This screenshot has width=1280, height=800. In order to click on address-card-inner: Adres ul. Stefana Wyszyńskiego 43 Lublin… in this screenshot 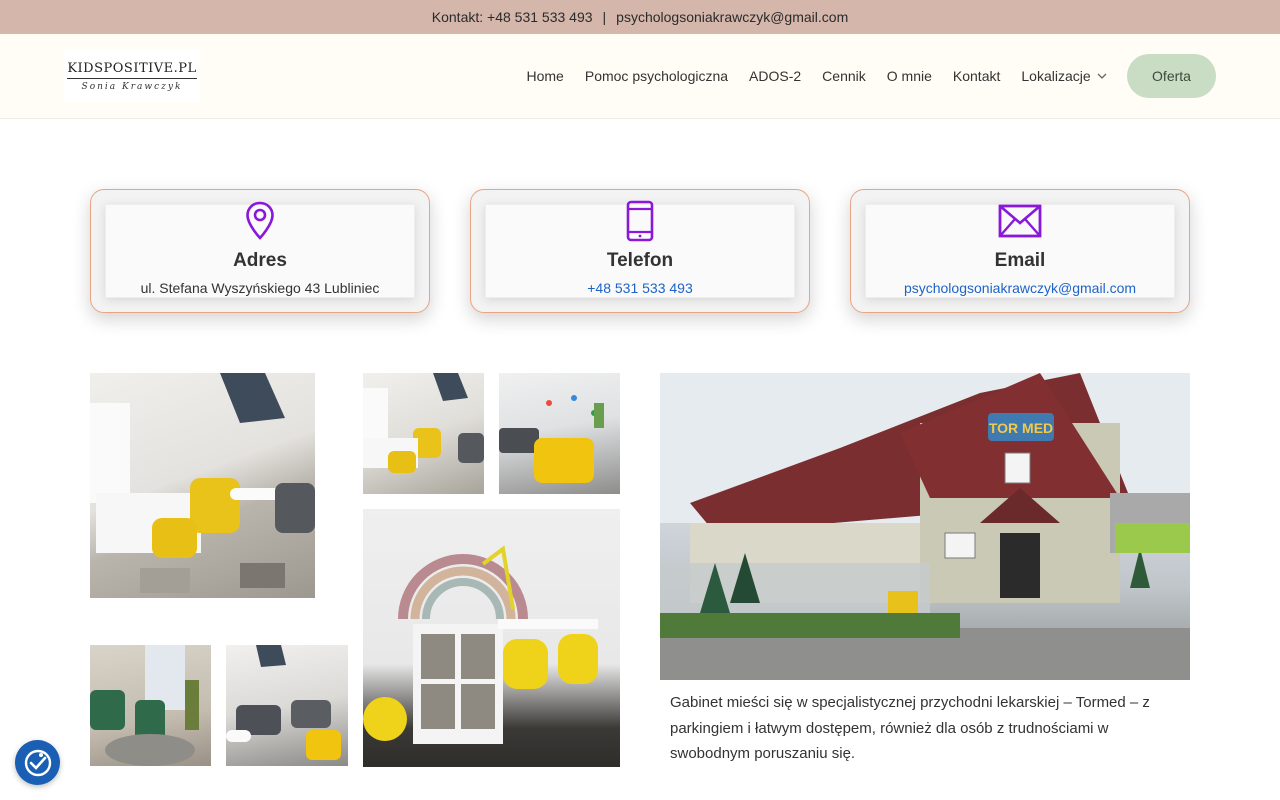, I will do `click(260, 249)`.